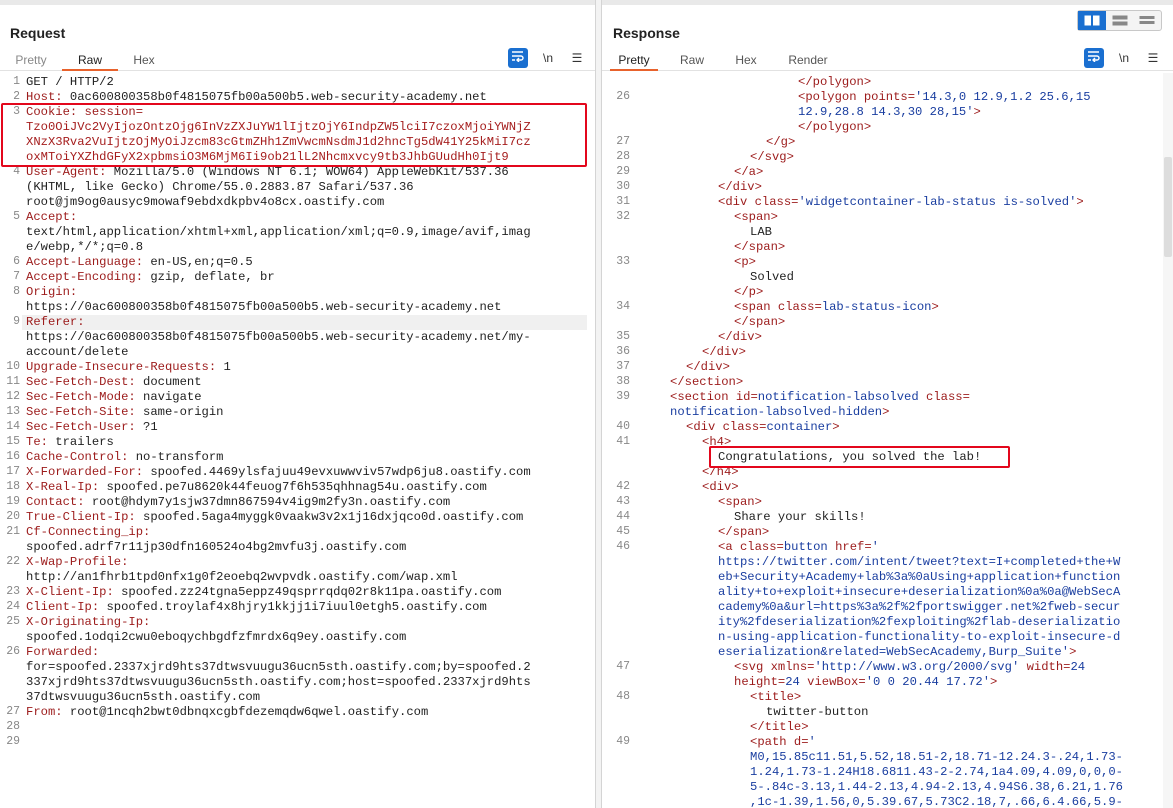 Image resolution: width=1173 pixels, height=808 pixels. Describe the element at coordinates (729, 547) in the screenshot. I see `code-token: <a` at that location.